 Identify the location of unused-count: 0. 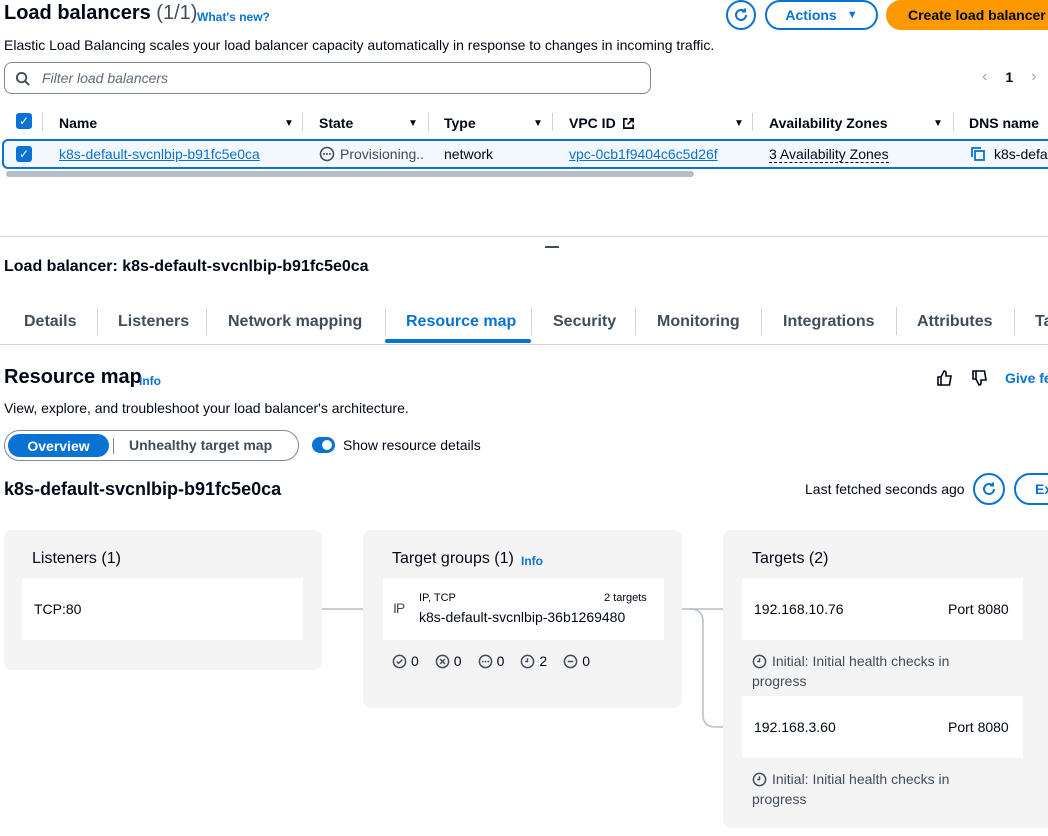
(491, 661).